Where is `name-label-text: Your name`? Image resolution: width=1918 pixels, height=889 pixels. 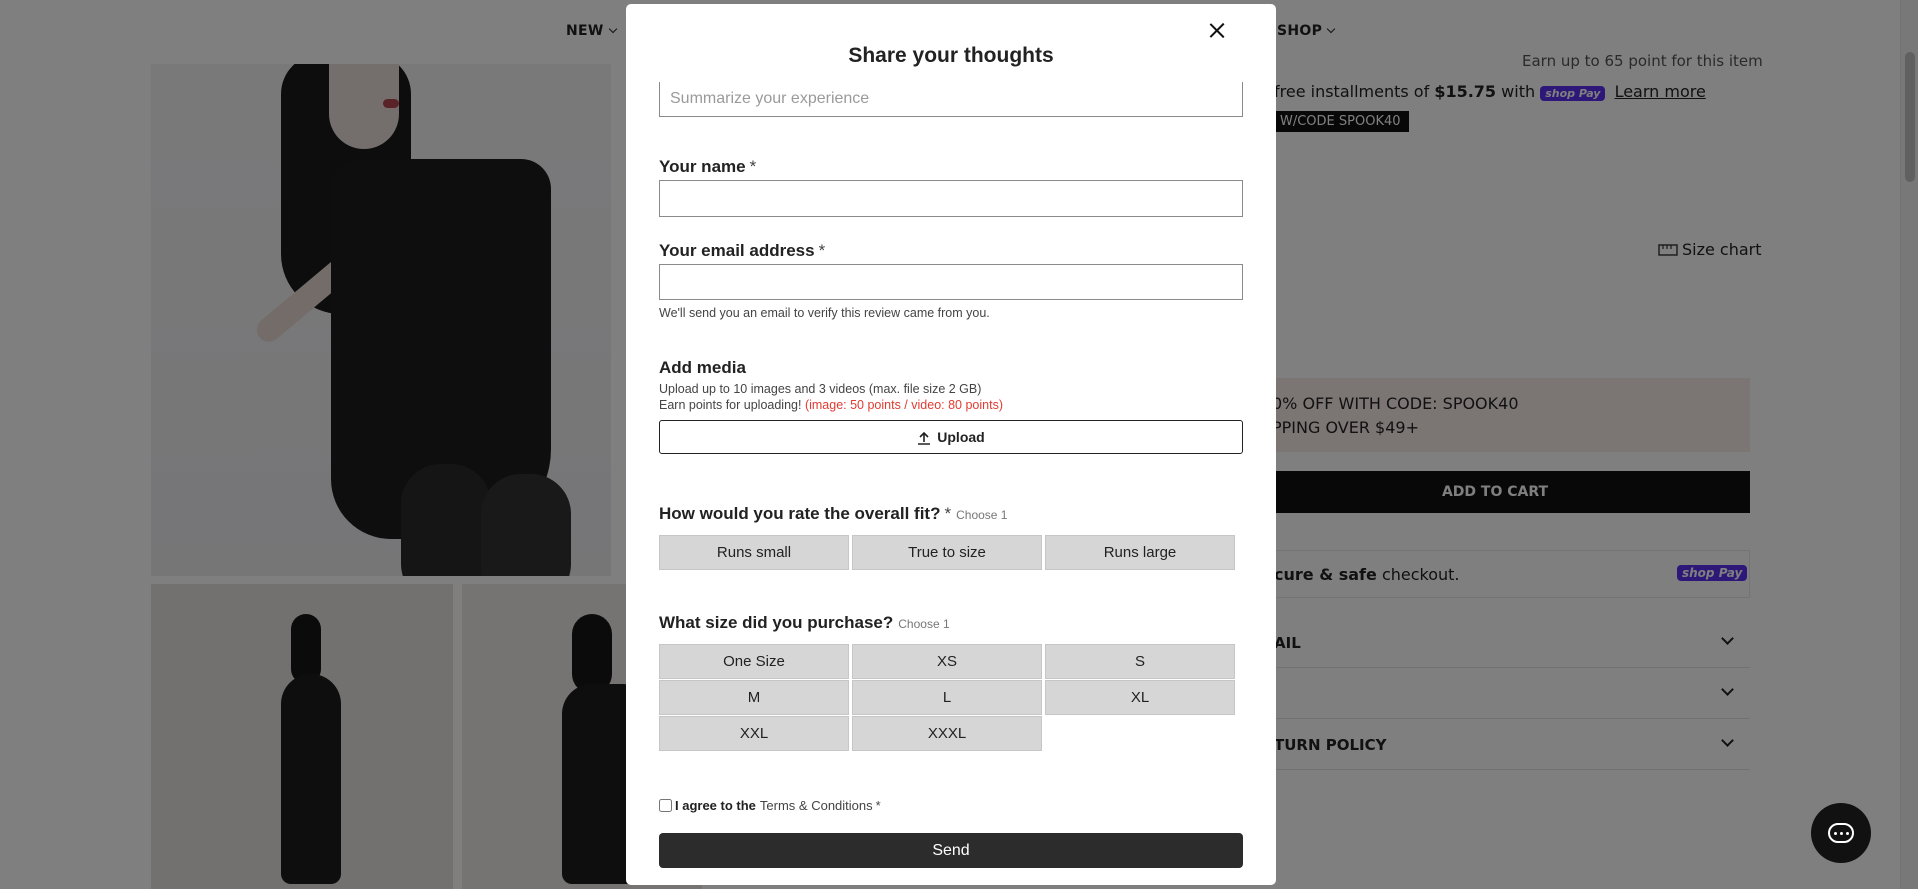 name-label-text: Your name is located at coordinates (702, 166).